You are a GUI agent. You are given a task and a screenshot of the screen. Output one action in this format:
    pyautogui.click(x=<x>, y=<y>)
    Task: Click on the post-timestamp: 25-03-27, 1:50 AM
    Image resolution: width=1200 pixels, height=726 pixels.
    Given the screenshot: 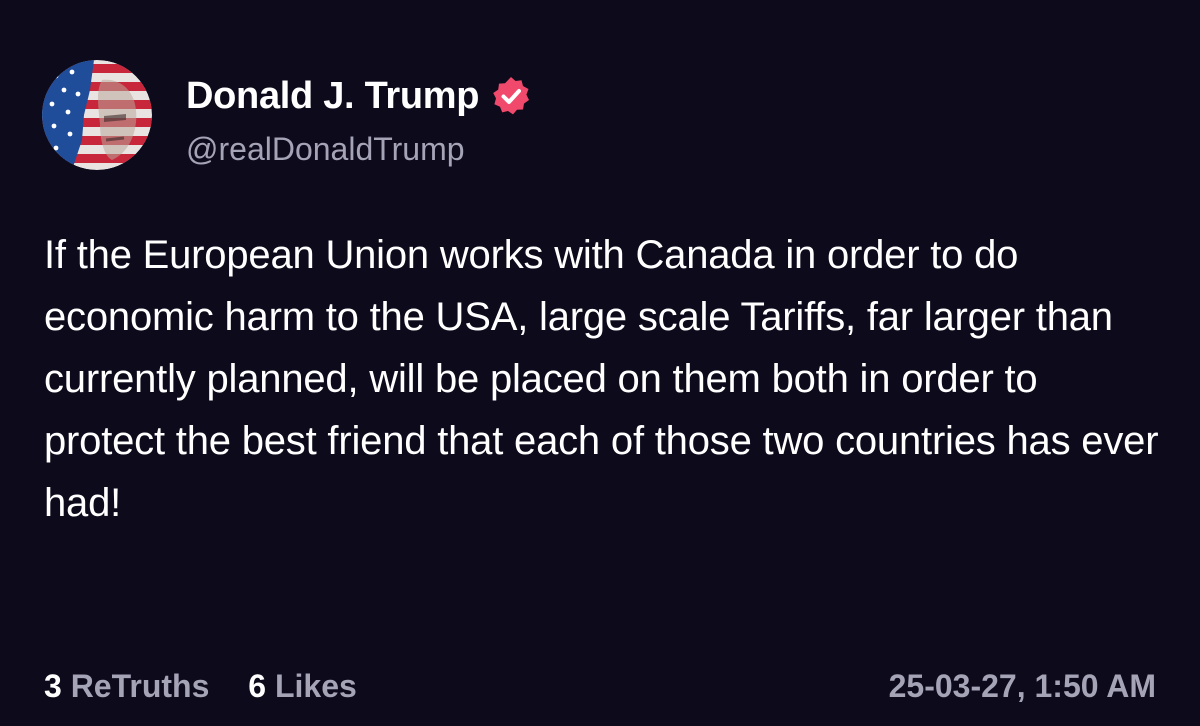 What is the action you would take?
    pyautogui.click(x=1022, y=686)
    